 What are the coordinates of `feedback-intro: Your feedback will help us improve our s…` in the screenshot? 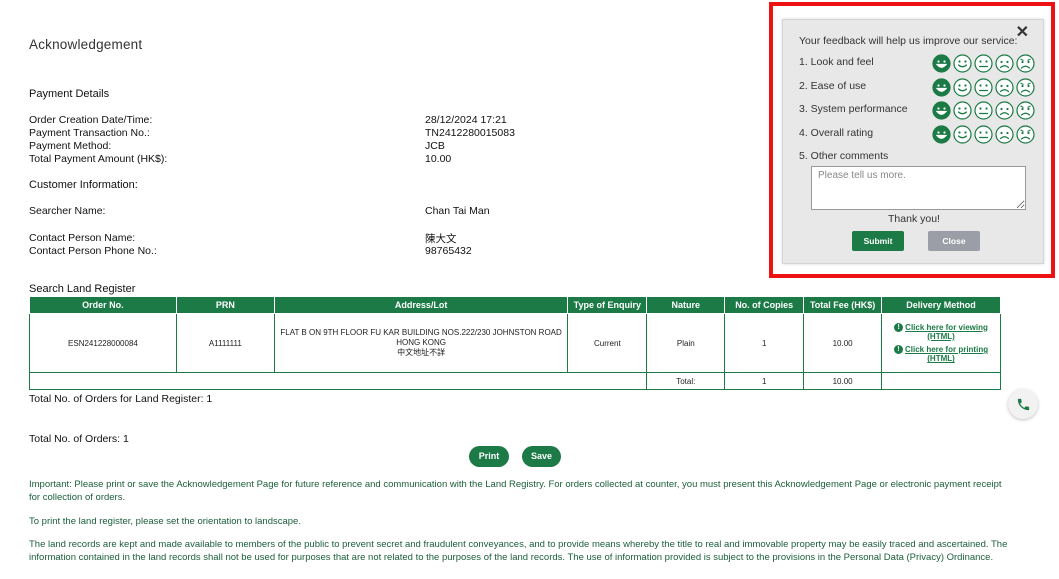 It's located at (908, 41).